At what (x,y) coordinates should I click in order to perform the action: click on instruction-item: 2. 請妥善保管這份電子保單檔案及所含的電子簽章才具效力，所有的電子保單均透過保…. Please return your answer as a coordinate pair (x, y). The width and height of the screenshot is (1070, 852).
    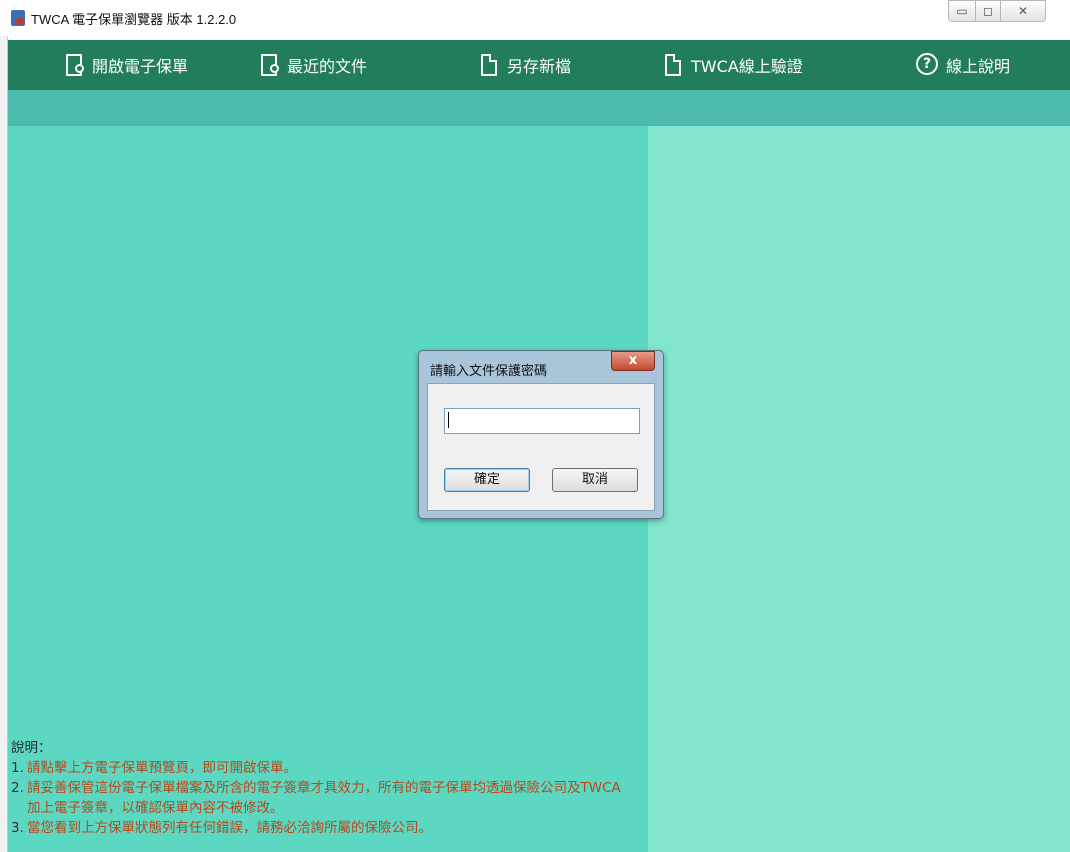
    Looking at the image, I should click on (331, 798).